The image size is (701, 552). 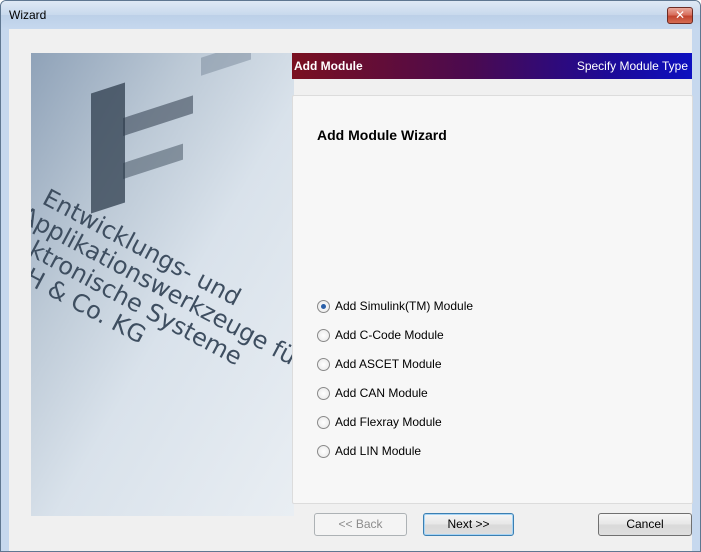 What do you see at coordinates (5, 290) in the screenshot?
I see `window-frame-left` at bounding box center [5, 290].